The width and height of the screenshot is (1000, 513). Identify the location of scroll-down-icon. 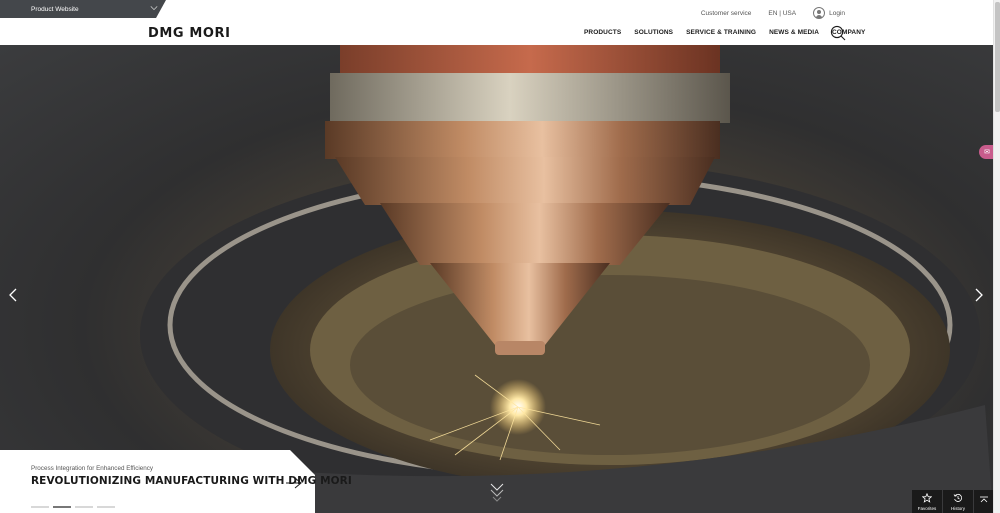
(497, 493).